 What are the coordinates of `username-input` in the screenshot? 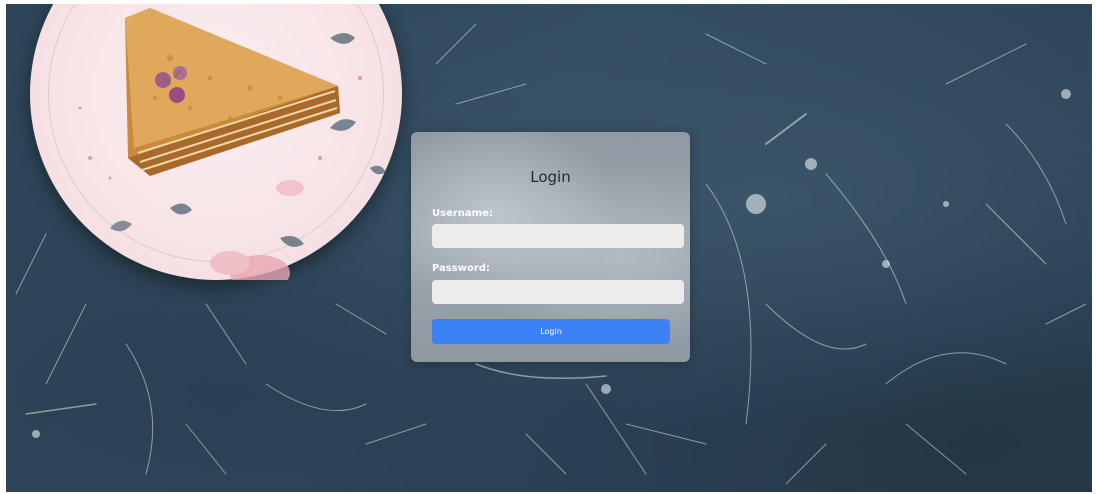 It's located at (558, 236).